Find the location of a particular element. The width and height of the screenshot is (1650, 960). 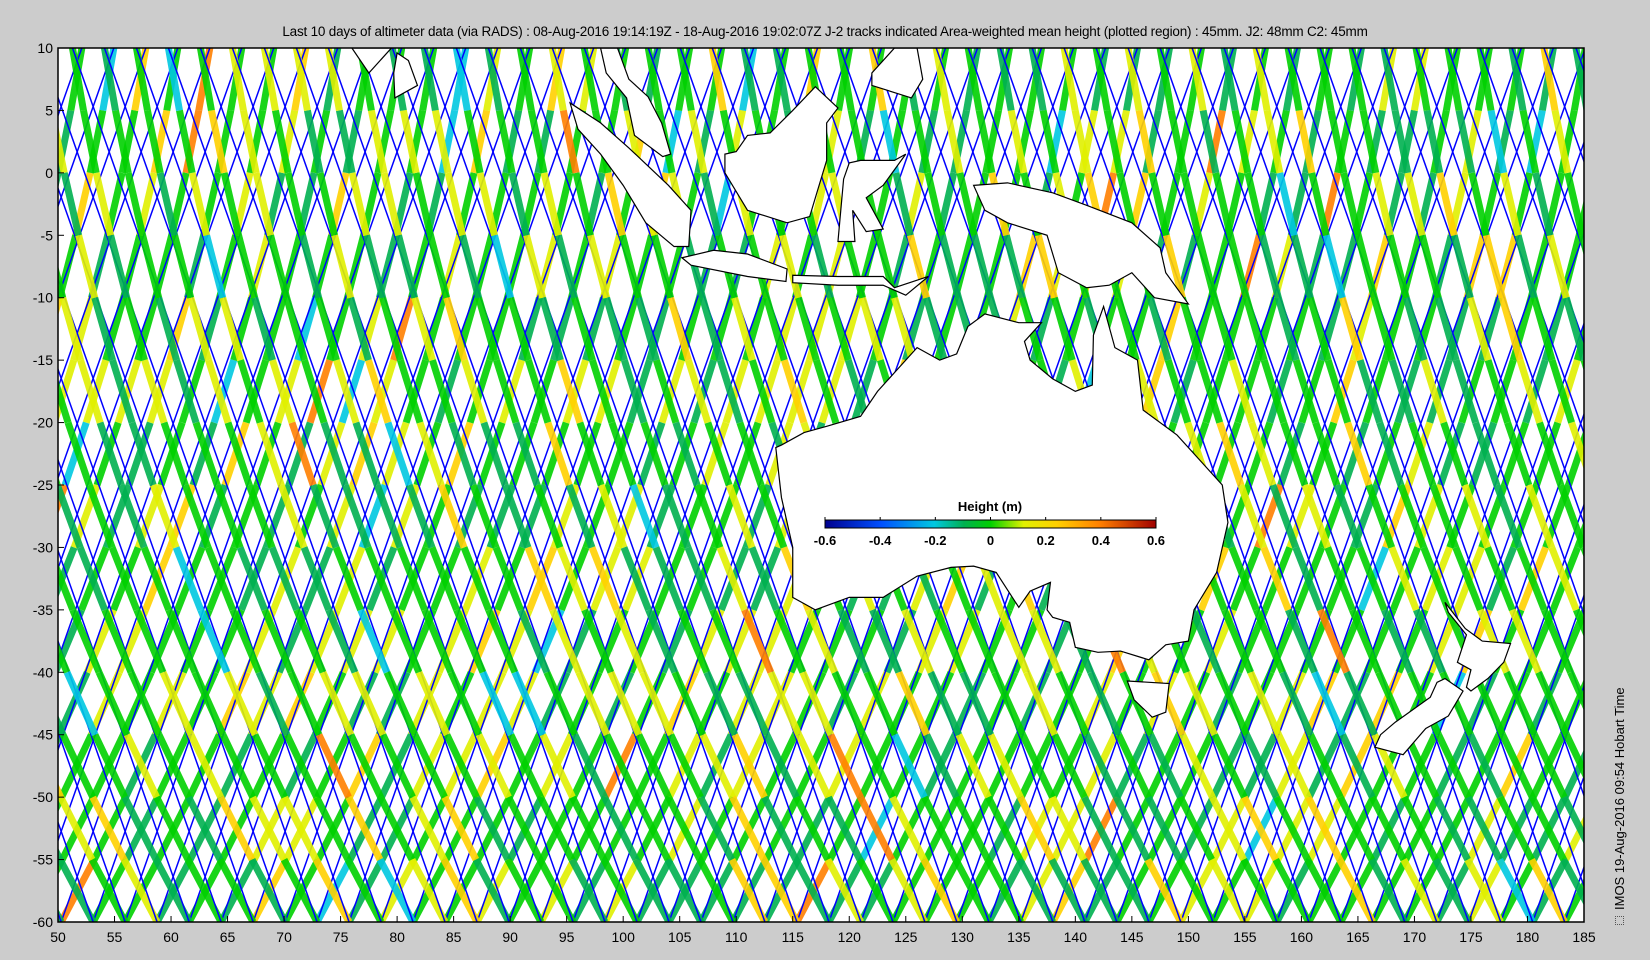

y-tick-label: -30 is located at coordinates (43, 547).